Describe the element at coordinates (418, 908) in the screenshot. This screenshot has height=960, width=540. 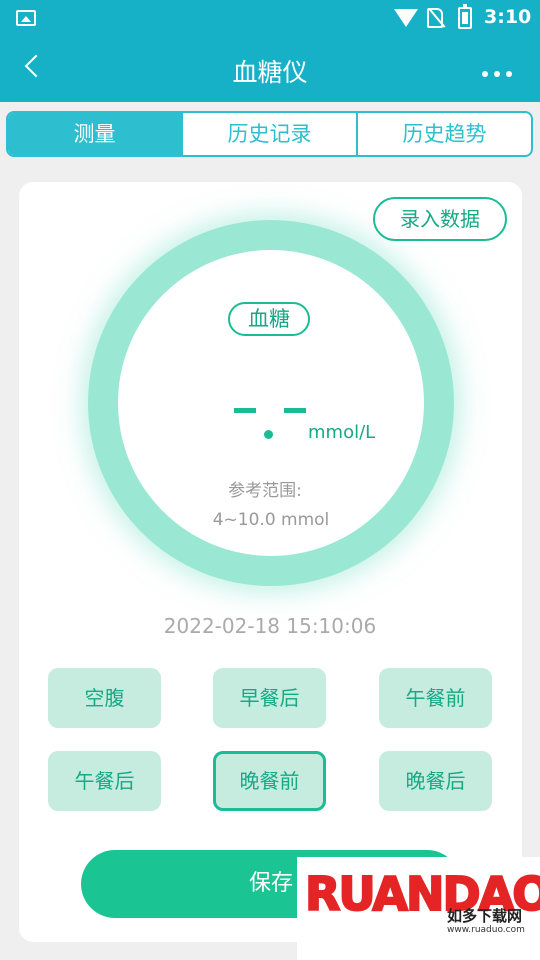
I see `watermark-logo: RUANDAO 如多下载网 www.ruaduo.com` at that location.